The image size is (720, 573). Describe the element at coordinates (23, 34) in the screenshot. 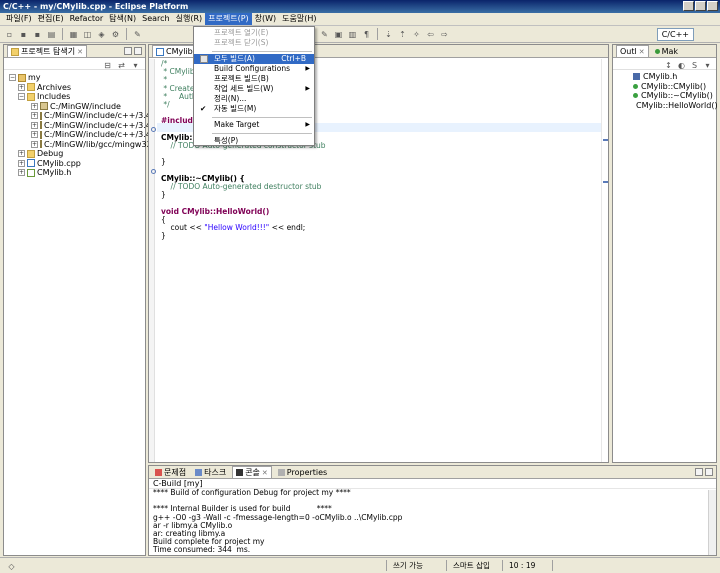

I see `save-icon: ▪` at that location.